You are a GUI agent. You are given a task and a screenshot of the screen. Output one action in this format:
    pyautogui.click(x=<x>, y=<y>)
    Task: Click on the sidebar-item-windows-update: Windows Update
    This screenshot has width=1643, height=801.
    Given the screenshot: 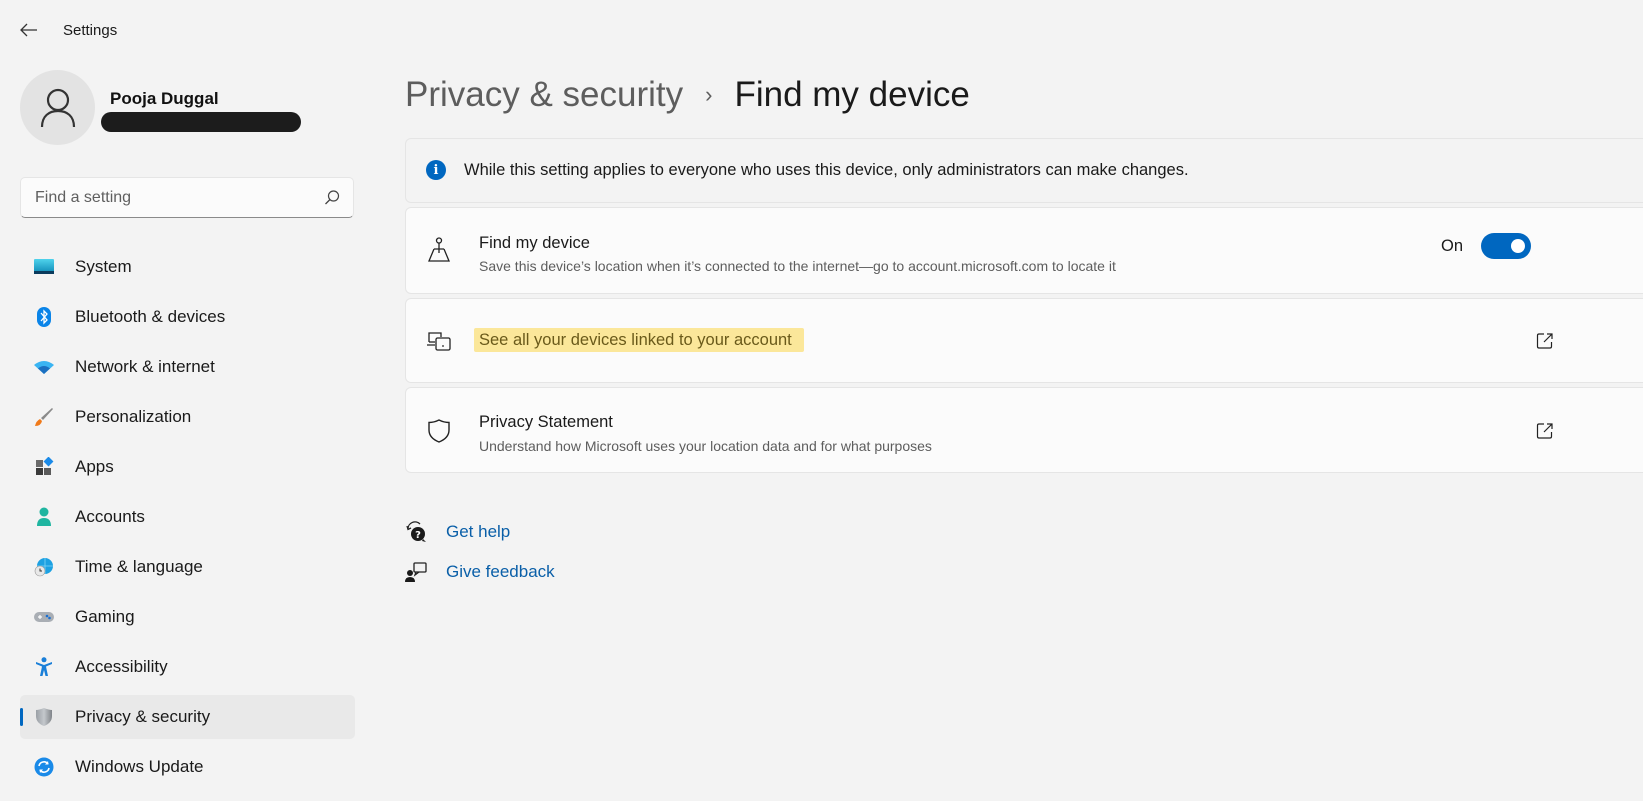 What is the action you would take?
    pyautogui.click(x=187, y=767)
    